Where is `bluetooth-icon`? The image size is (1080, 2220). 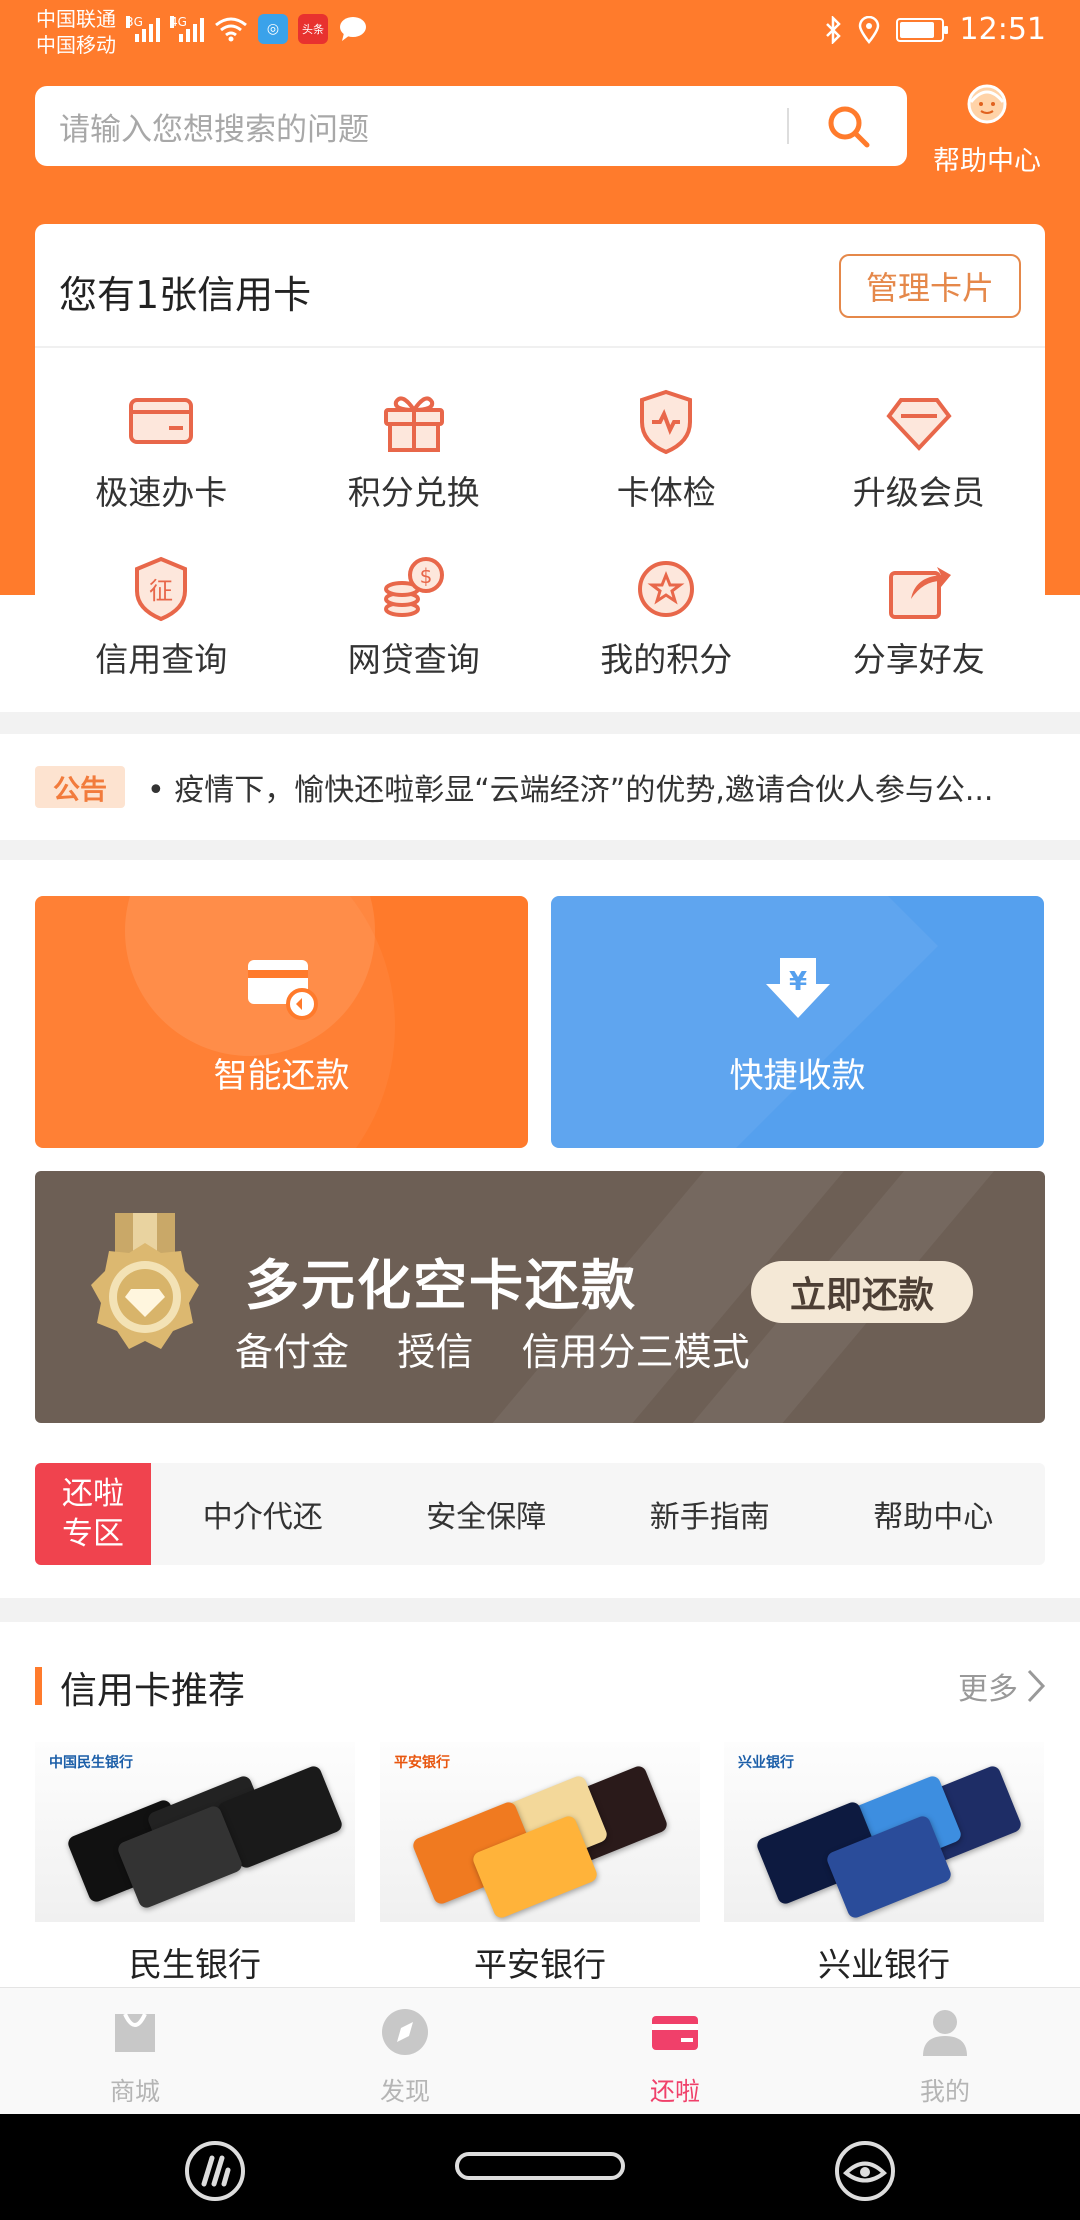
bluetooth-icon is located at coordinates (833, 29).